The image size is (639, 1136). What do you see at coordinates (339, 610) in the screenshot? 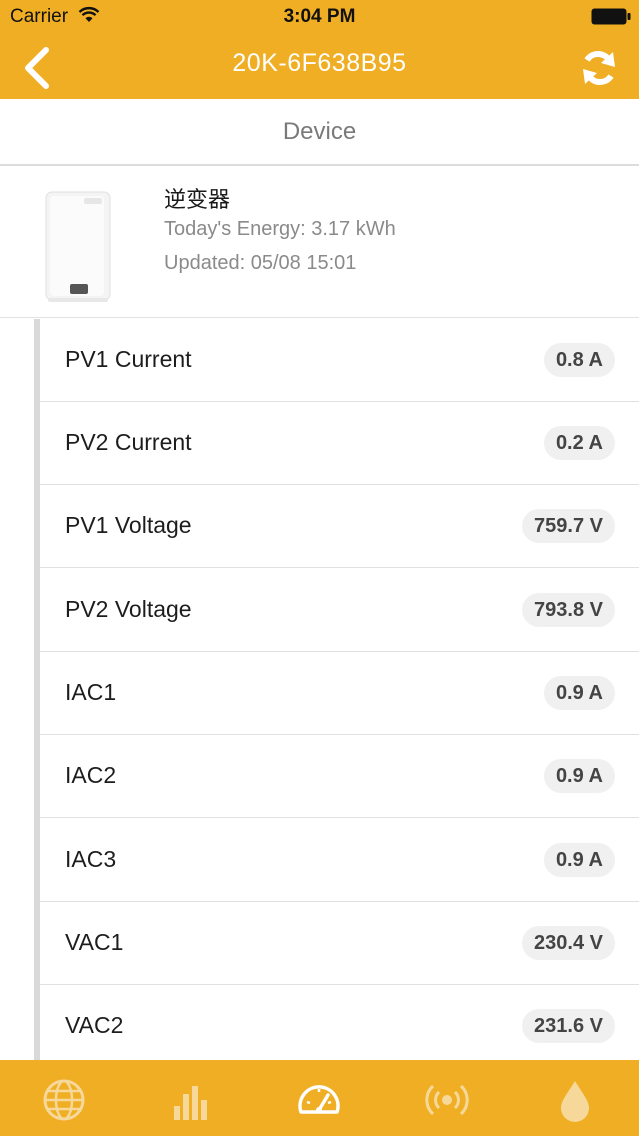
I see `metric-row-pv2-voltage: PV2 Voltage 793.8 V` at bounding box center [339, 610].